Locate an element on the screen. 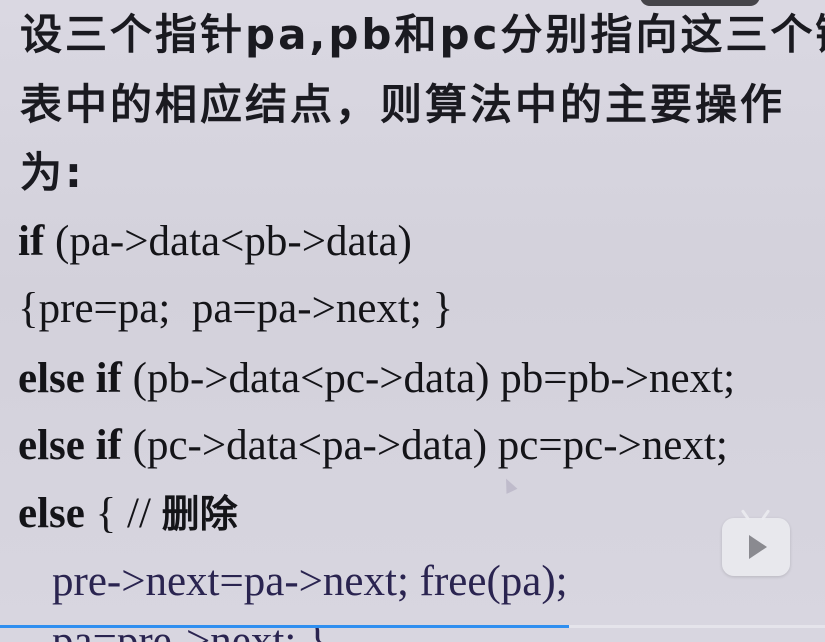 Image resolution: width=825 pixels, height=642 pixels. play-button is located at coordinates (756, 542).